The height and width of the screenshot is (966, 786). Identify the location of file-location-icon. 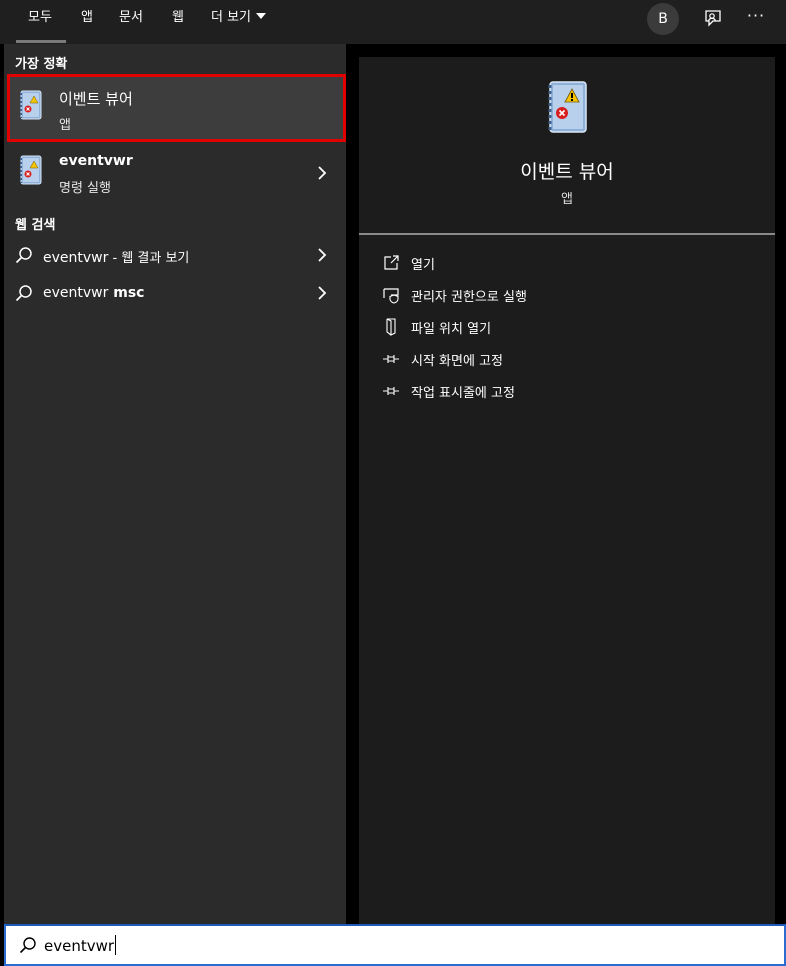
(391, 327).